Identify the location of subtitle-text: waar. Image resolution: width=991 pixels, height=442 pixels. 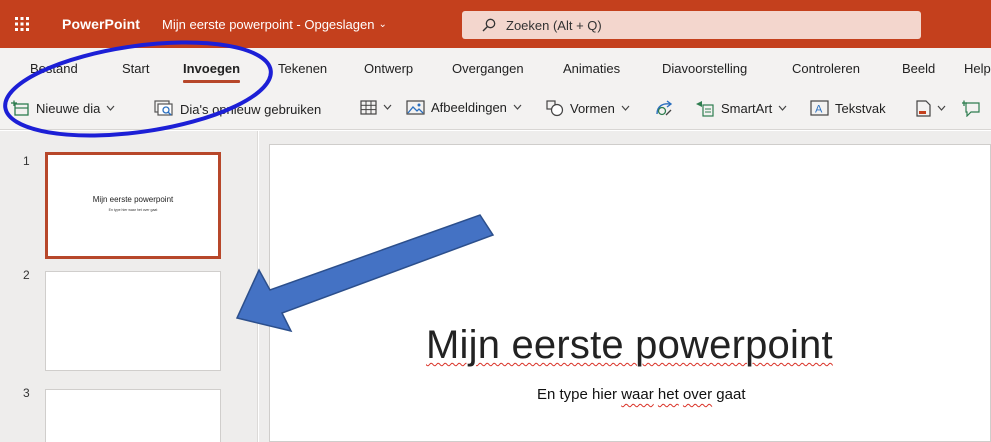
(637, 394).